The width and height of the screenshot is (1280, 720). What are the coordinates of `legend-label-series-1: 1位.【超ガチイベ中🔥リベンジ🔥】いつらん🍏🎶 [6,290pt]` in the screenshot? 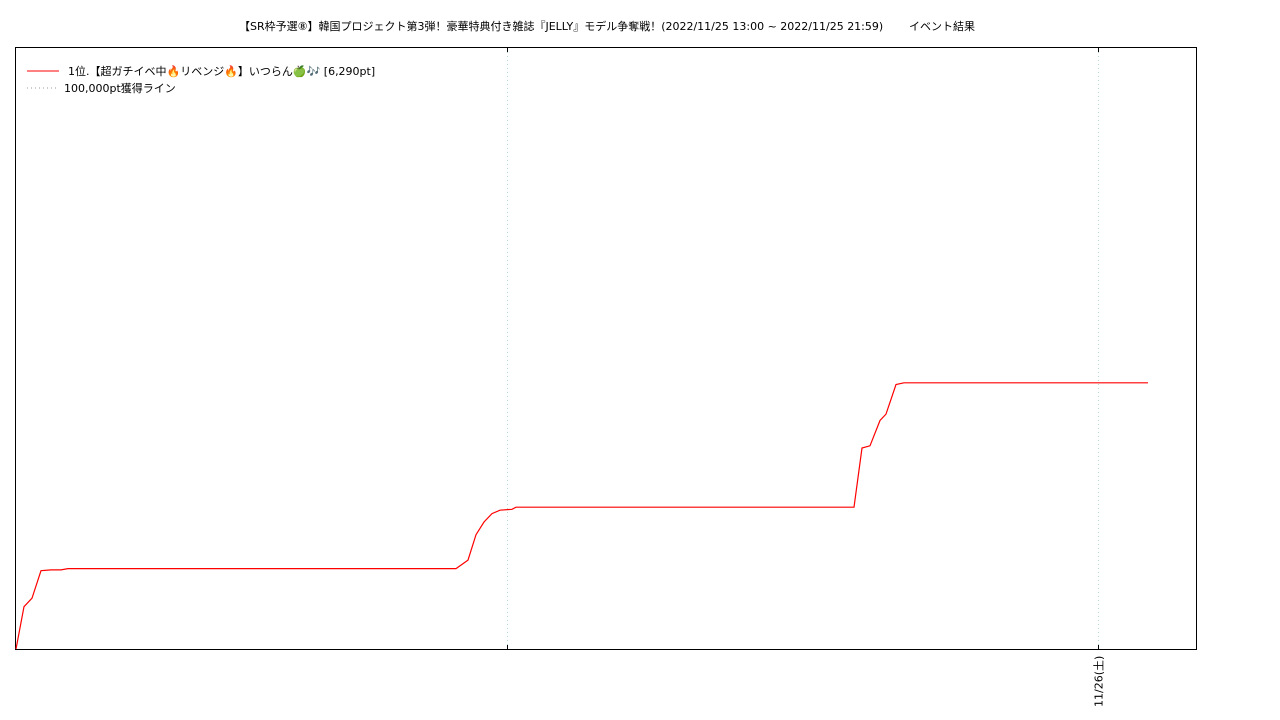 It's located at (221, 71).